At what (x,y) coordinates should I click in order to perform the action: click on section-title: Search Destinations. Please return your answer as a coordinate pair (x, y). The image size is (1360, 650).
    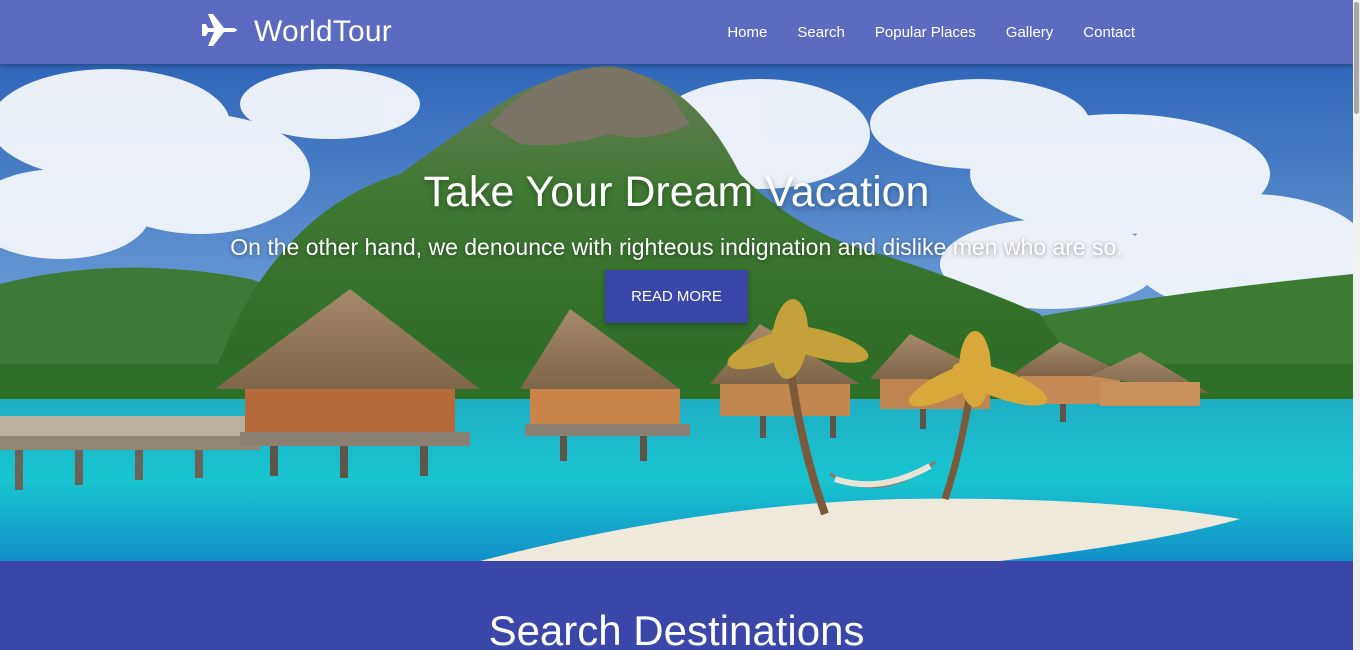
    Looking at the image, I should click on (676, 628).